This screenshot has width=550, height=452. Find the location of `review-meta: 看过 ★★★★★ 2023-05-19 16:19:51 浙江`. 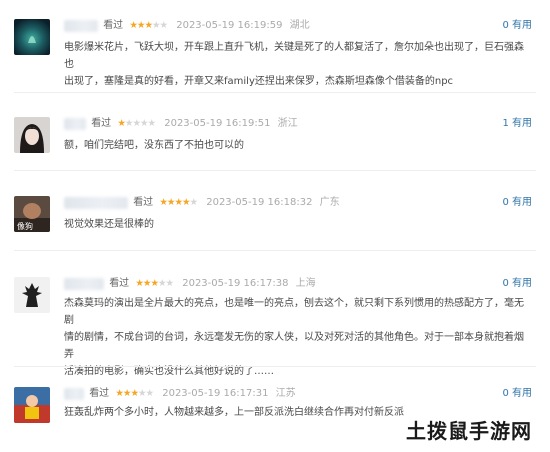

review-meta: 看过 ★★★★★ 2023-05-19 16:19:51 浙江 is located at coordinates (181, 124).